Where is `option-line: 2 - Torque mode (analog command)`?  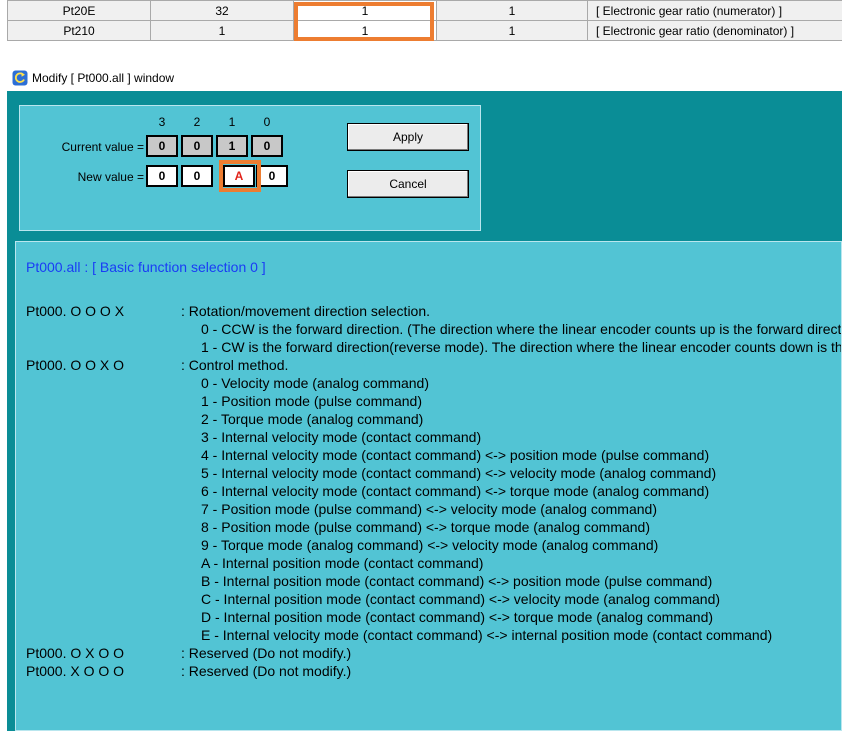
option-line: 2 - Torque mode (analog command) is located at coordinates (312, 419).